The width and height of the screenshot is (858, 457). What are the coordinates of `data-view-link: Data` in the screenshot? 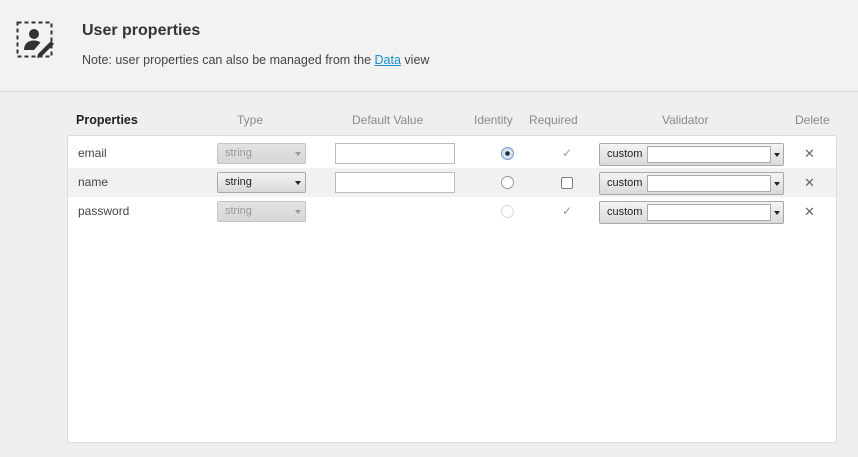 It's located at (388, 60).